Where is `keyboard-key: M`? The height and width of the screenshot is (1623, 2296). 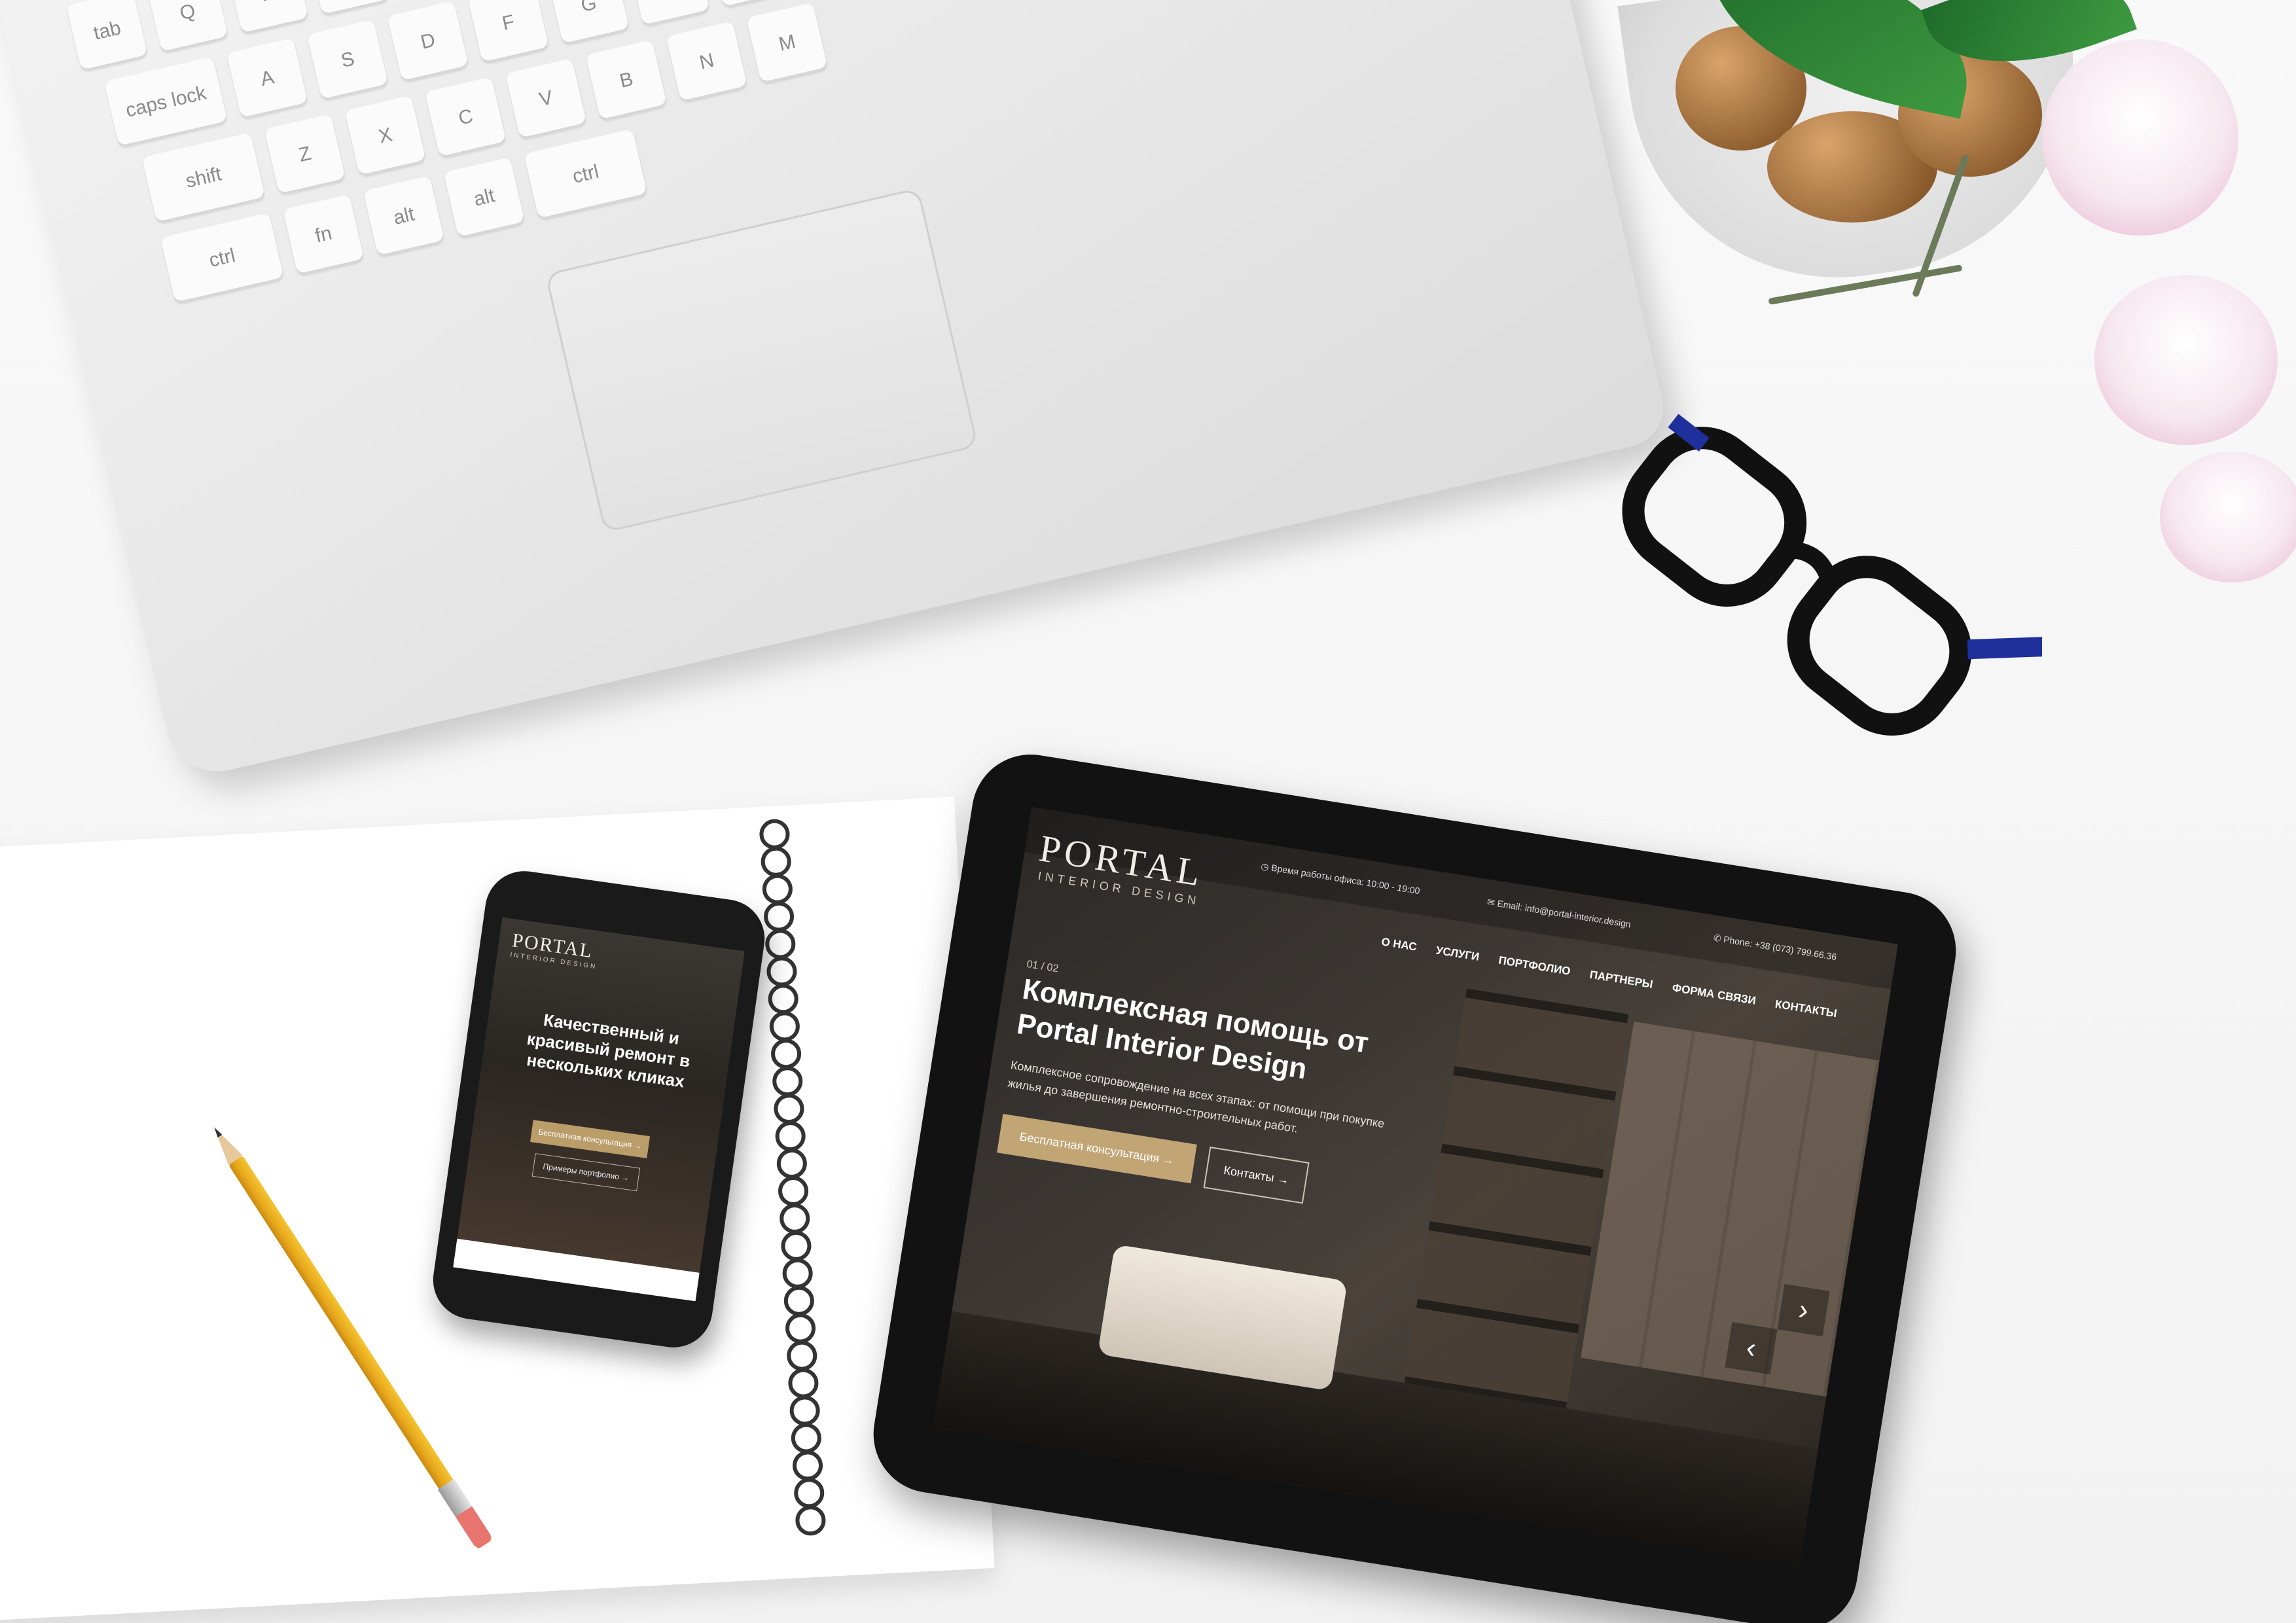
keyboard-key: M is located at coordinates (787, 43).